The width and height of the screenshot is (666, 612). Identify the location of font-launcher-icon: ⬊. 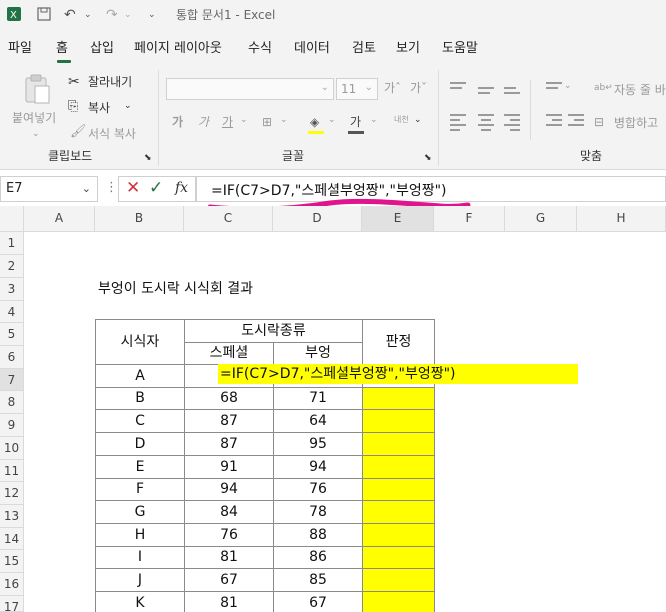
(428, 158).